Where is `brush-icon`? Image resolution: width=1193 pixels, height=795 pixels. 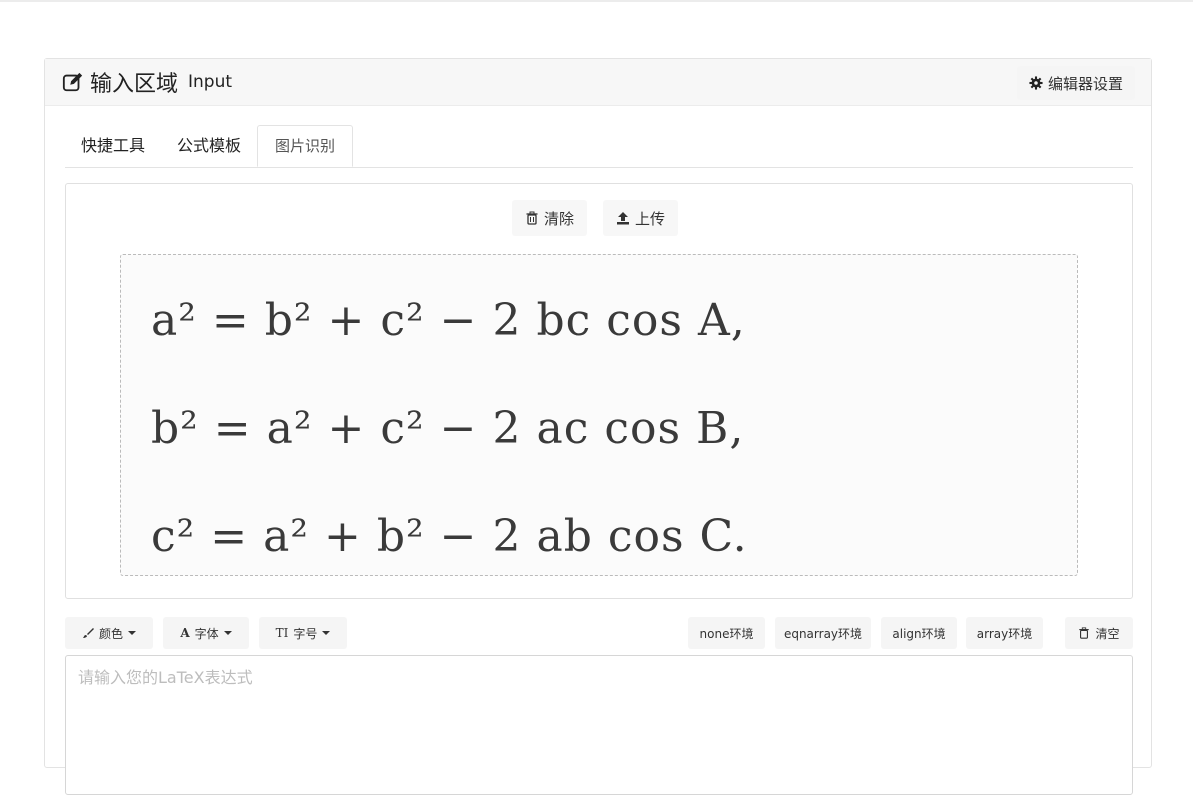
brush-icon is located at coordinates (88, 633).